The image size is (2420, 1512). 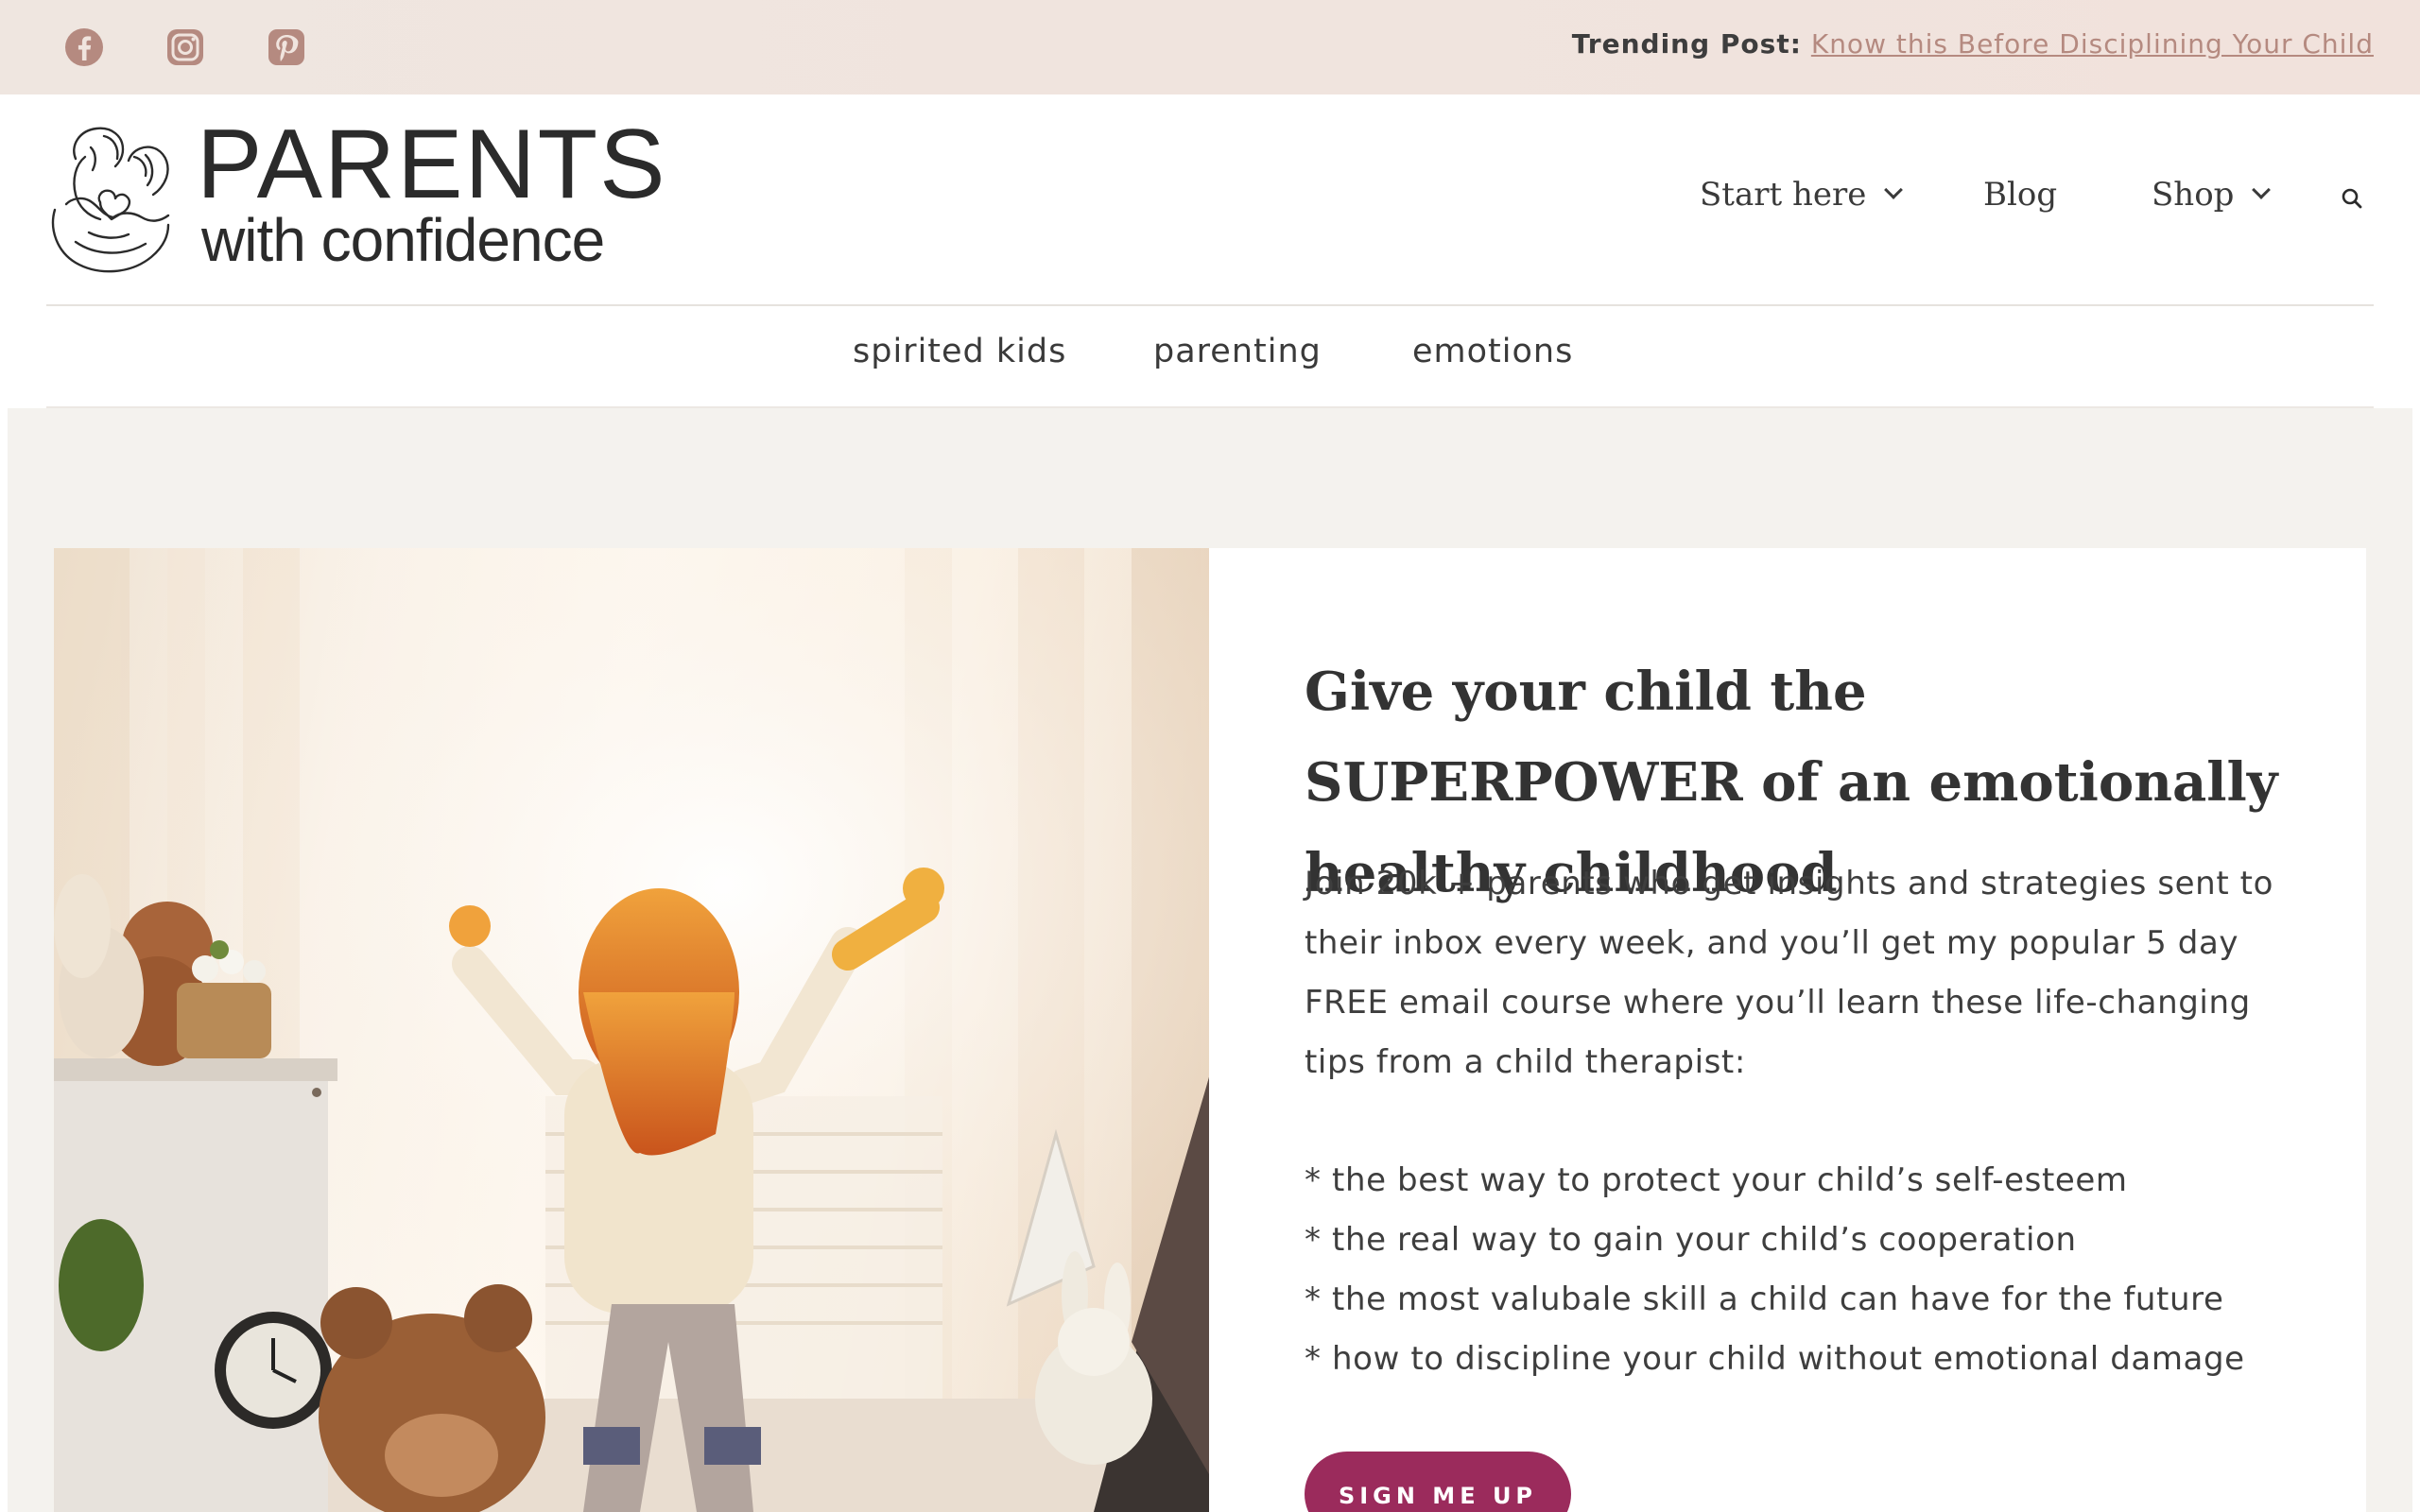 I want to click on trending-label: Trending Post:, so click(x=1687, y=44).